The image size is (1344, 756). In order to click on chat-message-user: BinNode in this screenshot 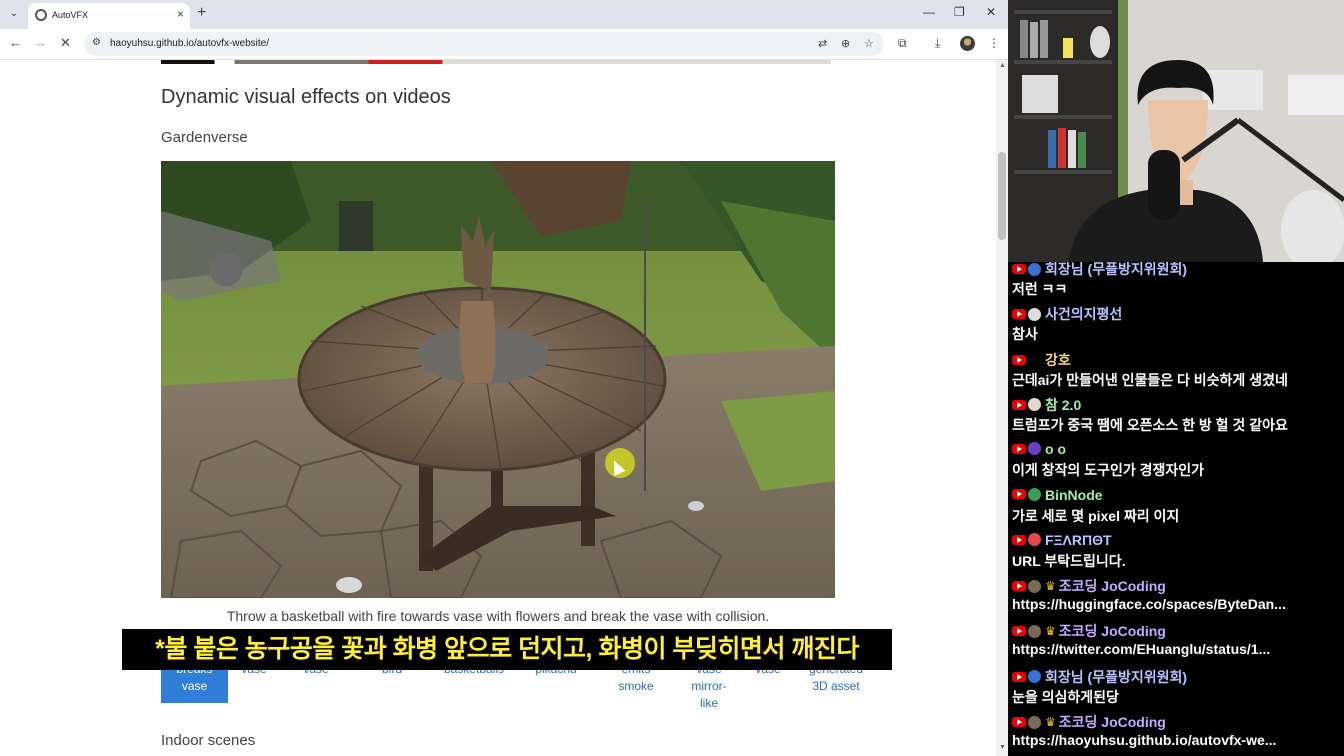, I will do `click(1057, 495)`.